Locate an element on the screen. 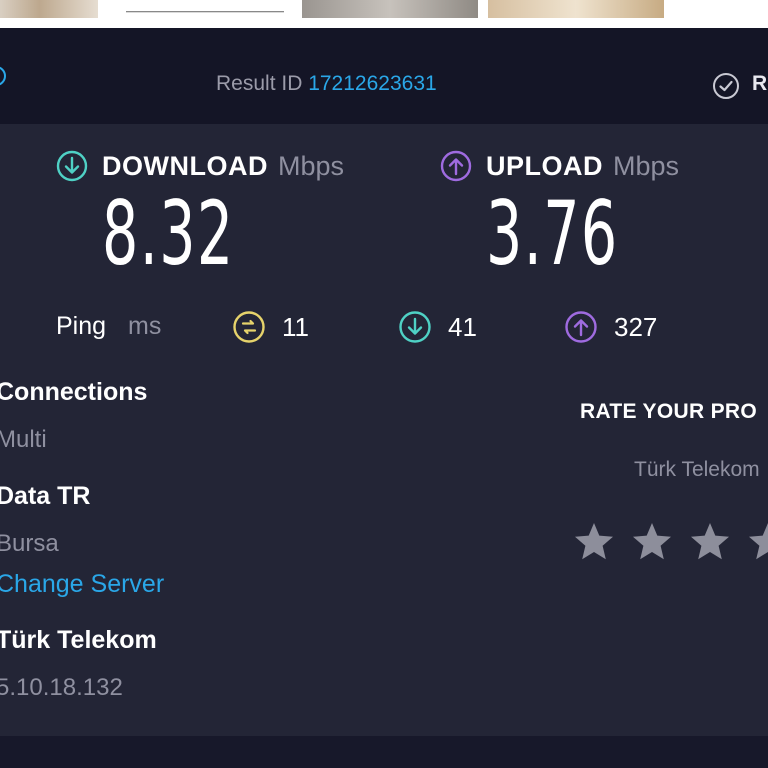  upload-label: UPLOAD is located at coordinates (544, 165).